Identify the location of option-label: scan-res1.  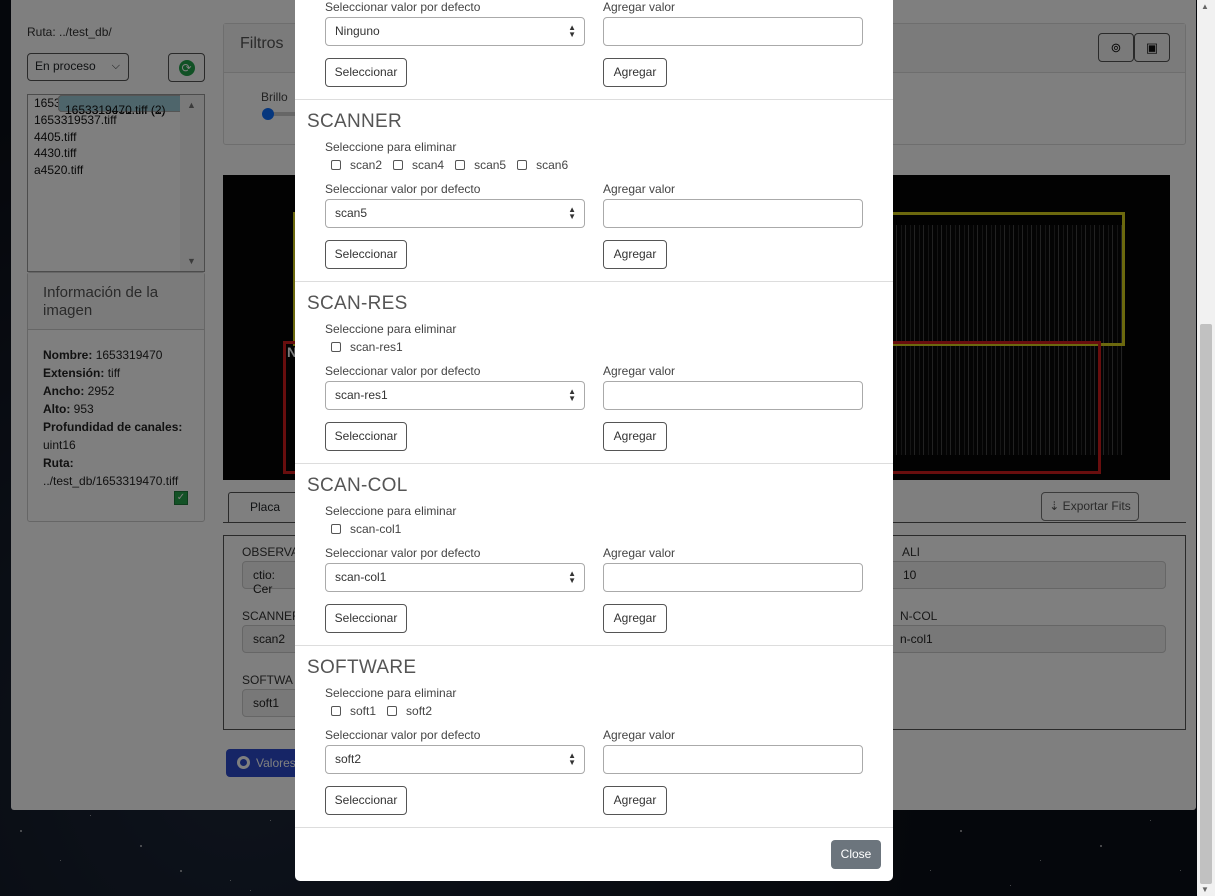
(376, 347).